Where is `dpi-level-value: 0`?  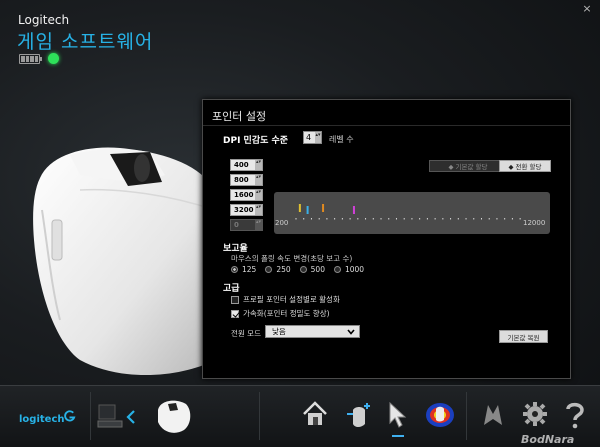 dpi-level-value: 0 is located at coordinates (236, 225).